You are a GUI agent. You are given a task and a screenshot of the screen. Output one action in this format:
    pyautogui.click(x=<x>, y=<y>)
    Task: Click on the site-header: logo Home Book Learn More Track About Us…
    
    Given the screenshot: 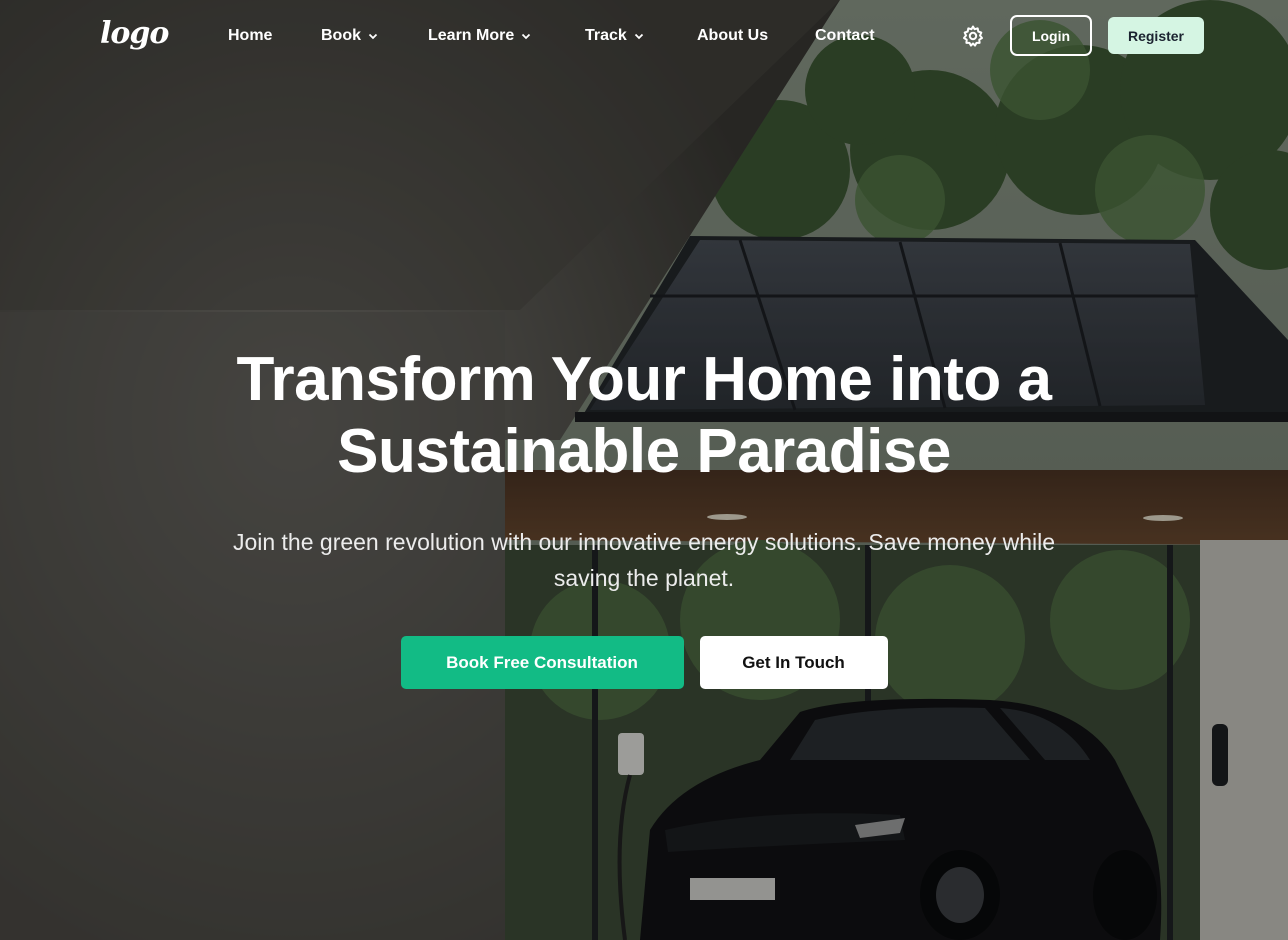 What is the action you would take?
    pyautogui.click(x=644, y=36)
    